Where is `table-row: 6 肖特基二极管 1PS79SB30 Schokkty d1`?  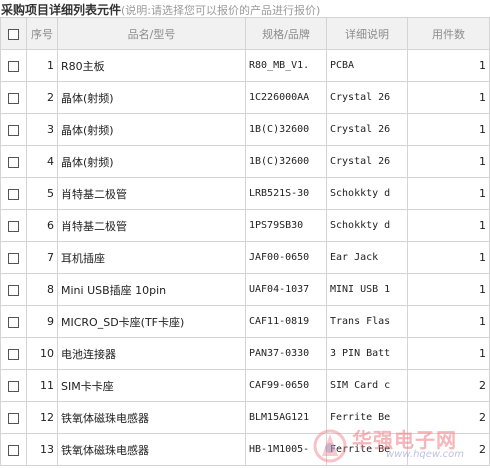
table-row: 6 肖特基二极管 1PS79SB30 Schokkty d1 is located at coordinates (245, 225).